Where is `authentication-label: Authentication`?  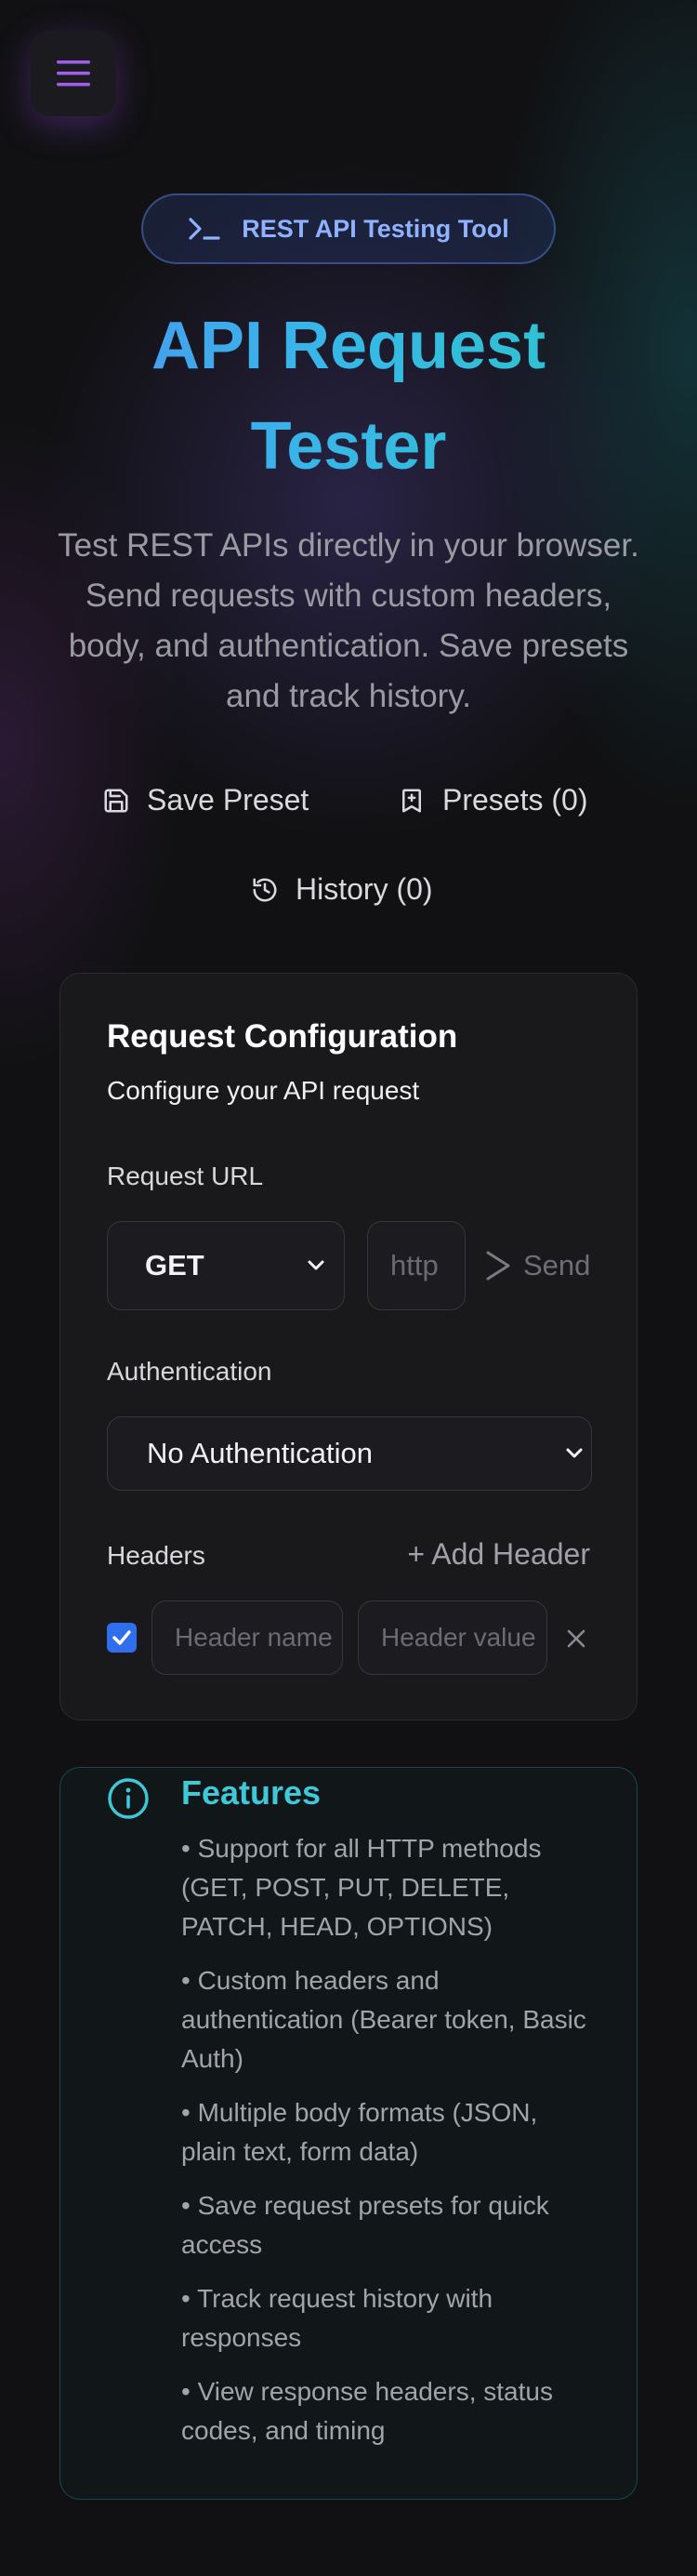 authentication-label: Authentication is located at coordinates (189, 1371).